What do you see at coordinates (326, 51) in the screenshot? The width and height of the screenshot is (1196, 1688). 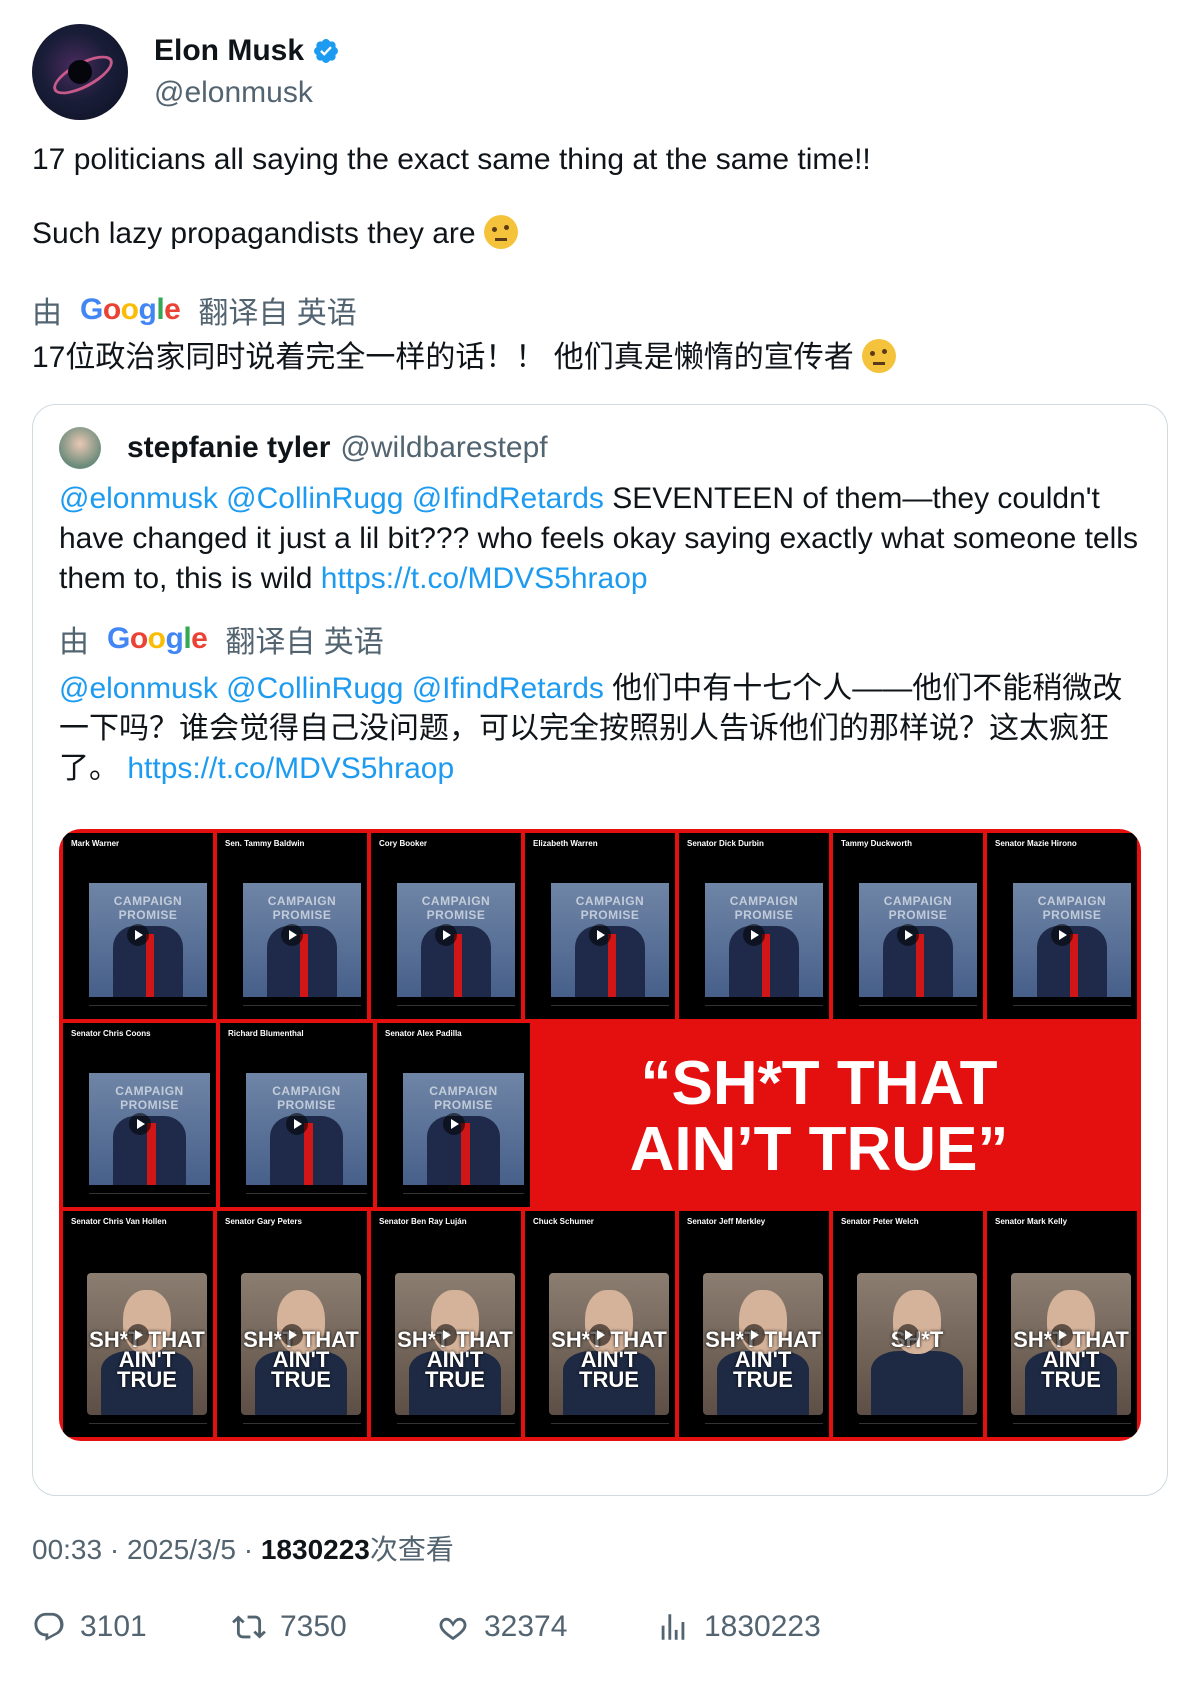 I see `verified-badge-icon` at bounding box center [326, 51].